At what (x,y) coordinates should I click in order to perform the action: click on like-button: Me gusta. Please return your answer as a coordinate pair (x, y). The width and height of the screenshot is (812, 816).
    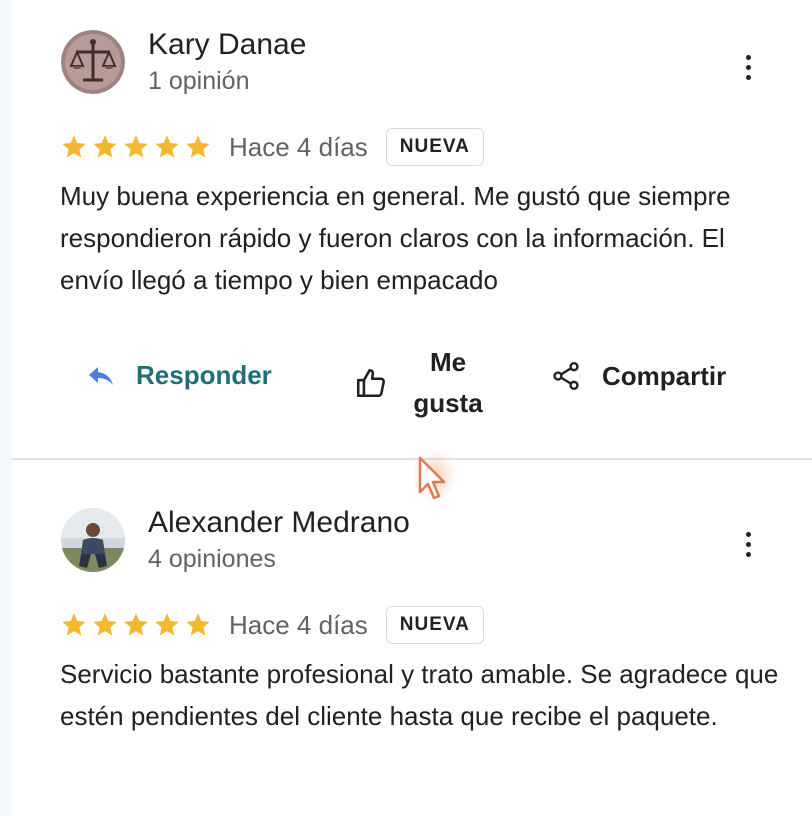
    Looking at the image, I should click on (423, 383).